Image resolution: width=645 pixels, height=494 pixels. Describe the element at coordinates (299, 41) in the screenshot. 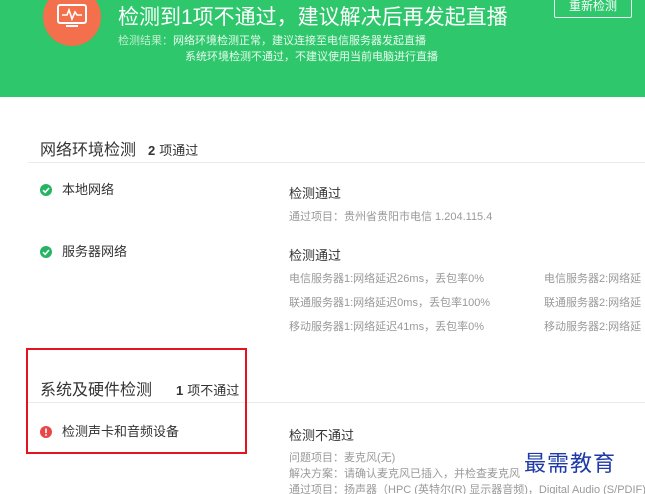

I see `result-line-1: 网络环境检测正常，建议连接至电信服务器发起直播` at that location.